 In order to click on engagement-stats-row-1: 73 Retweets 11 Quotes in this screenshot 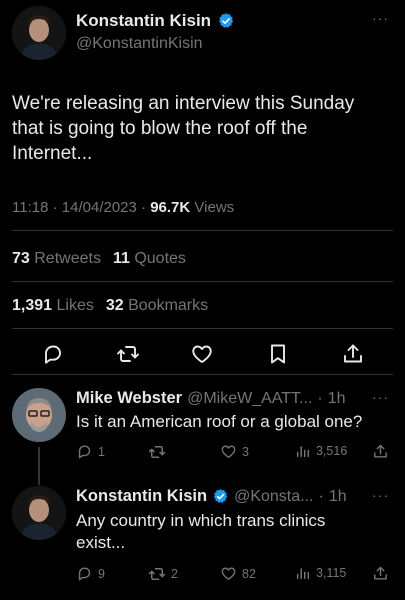, I will do `click(99, 259)`.